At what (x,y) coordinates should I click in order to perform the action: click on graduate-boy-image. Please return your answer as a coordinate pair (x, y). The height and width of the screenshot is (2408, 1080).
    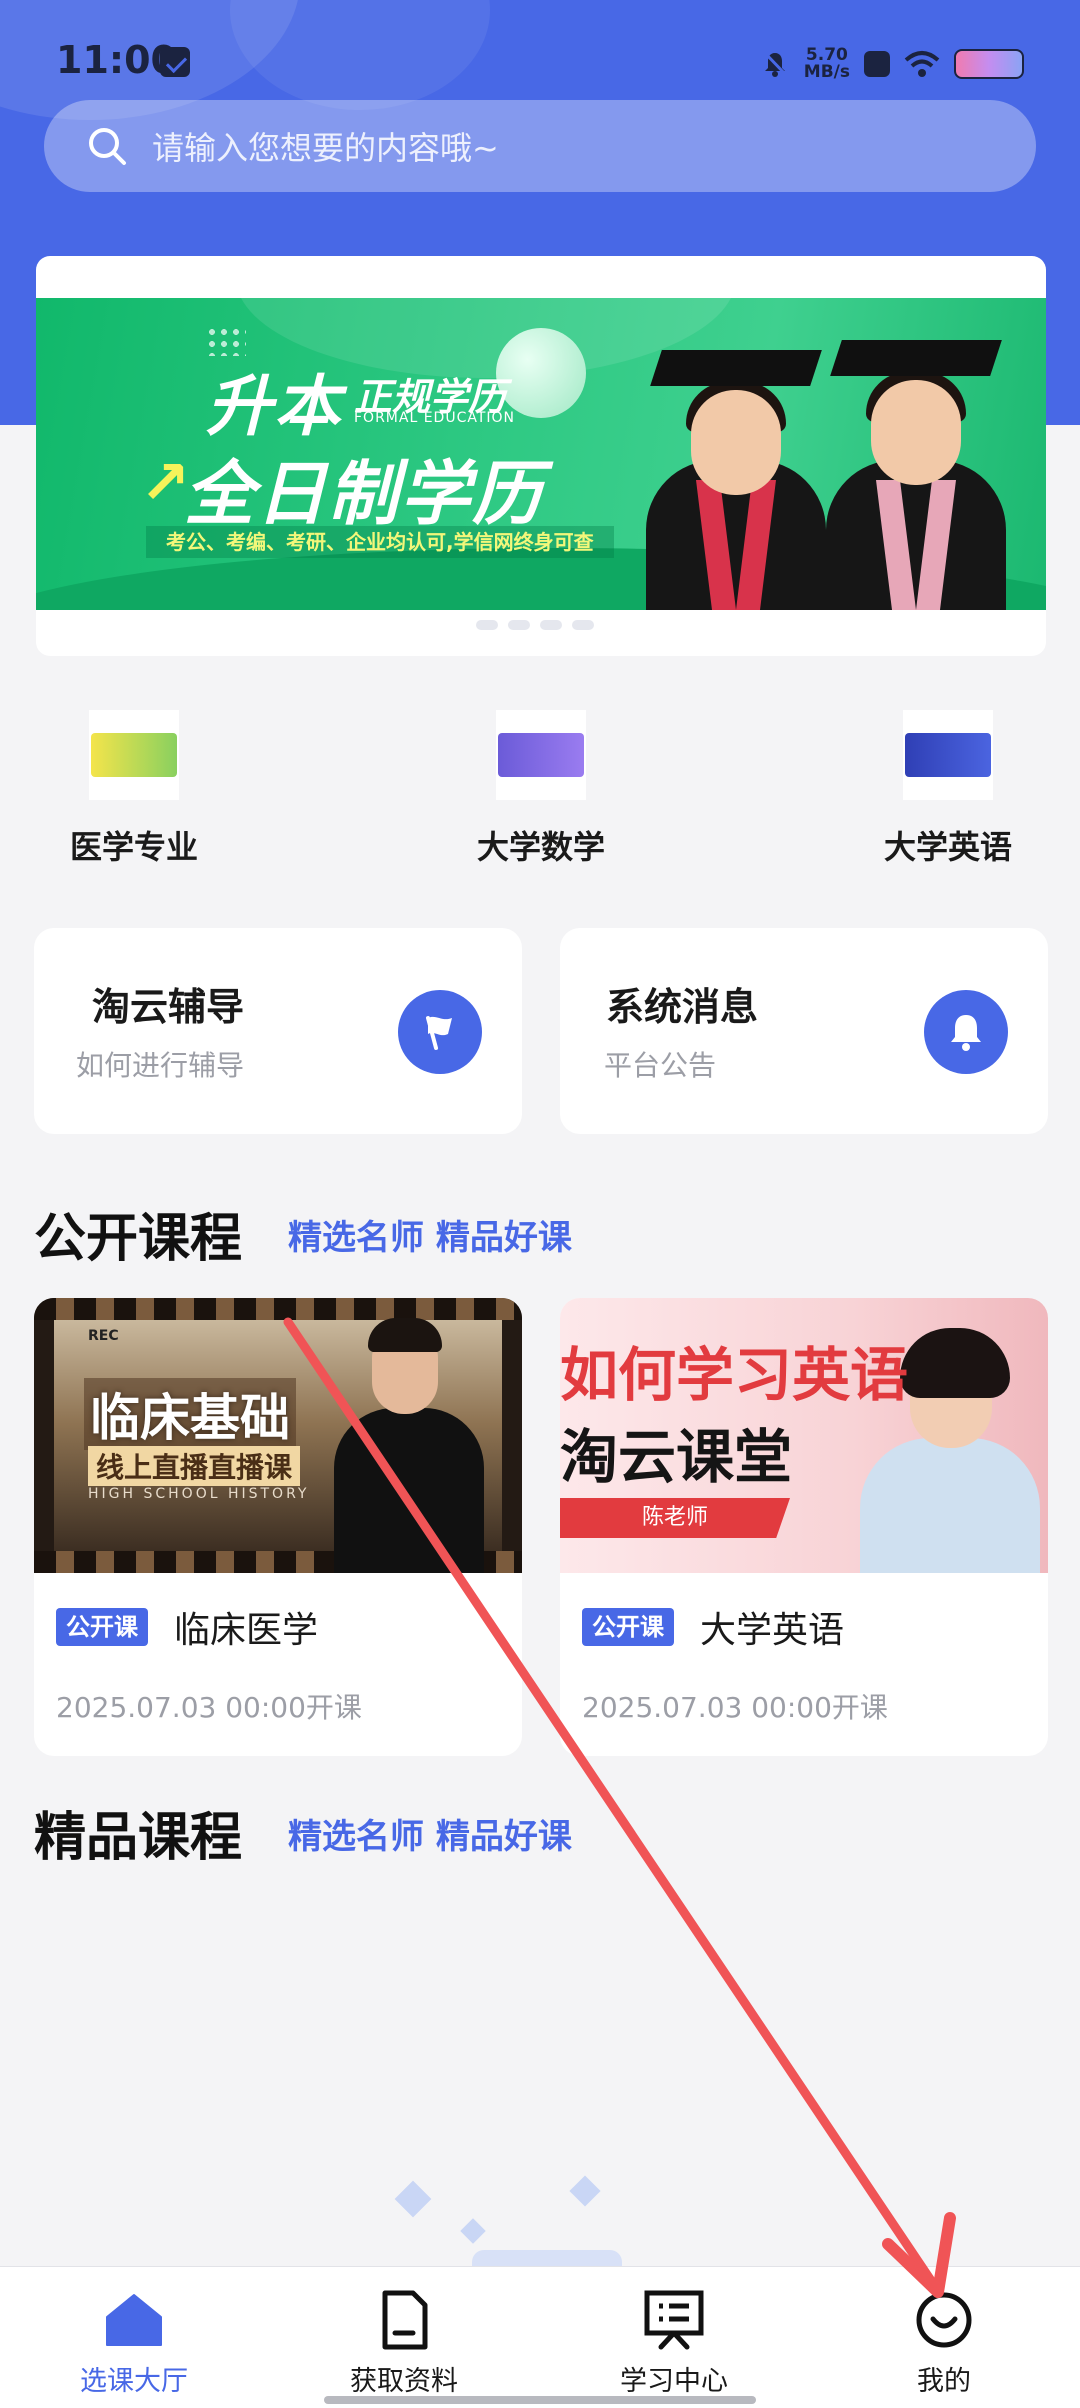
    Looking at the image, I should click on (916, 460).